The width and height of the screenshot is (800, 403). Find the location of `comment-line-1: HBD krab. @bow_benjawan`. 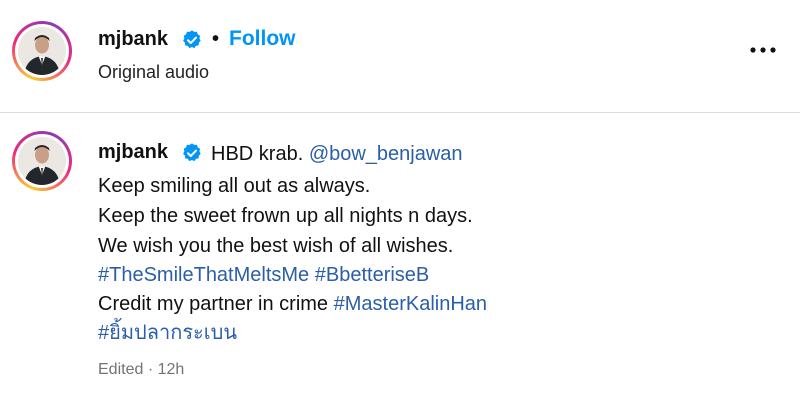

comment-line-1: HBD krab. @bow_benjawan is located at coordinates (337, 154).